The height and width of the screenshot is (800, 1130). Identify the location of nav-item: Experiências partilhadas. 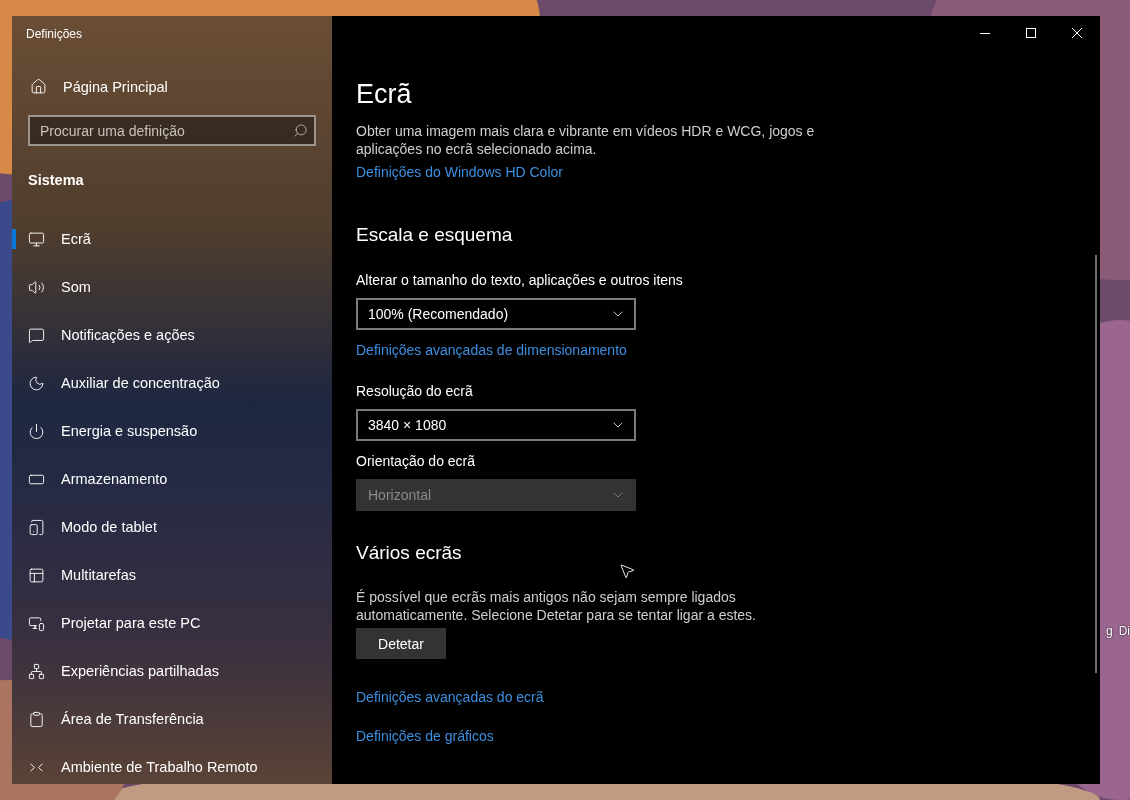
(172, 671).